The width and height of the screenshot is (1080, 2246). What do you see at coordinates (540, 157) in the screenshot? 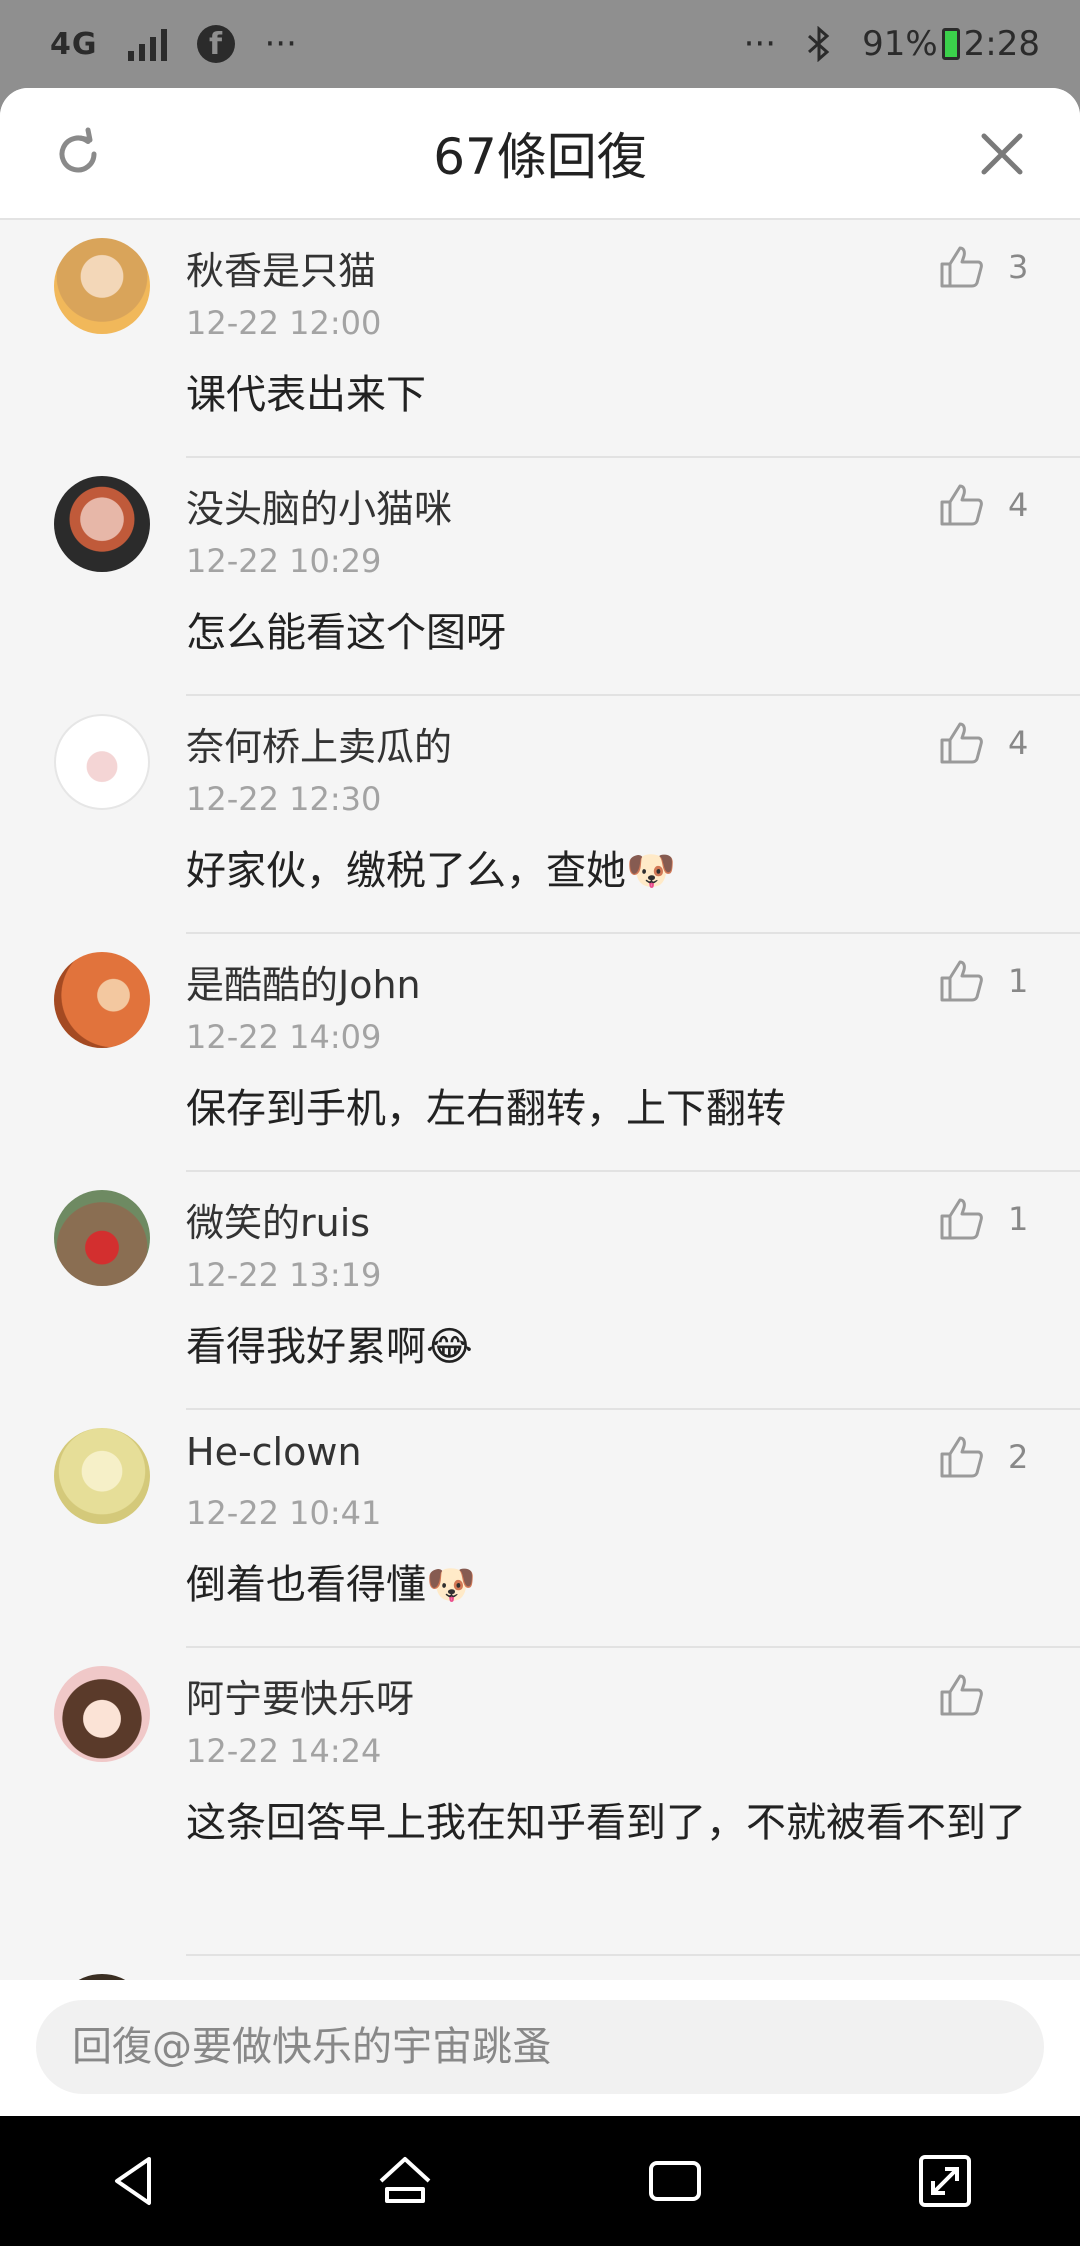
I see `sheet-title: 67條回復` at bounding box center [540, 157].